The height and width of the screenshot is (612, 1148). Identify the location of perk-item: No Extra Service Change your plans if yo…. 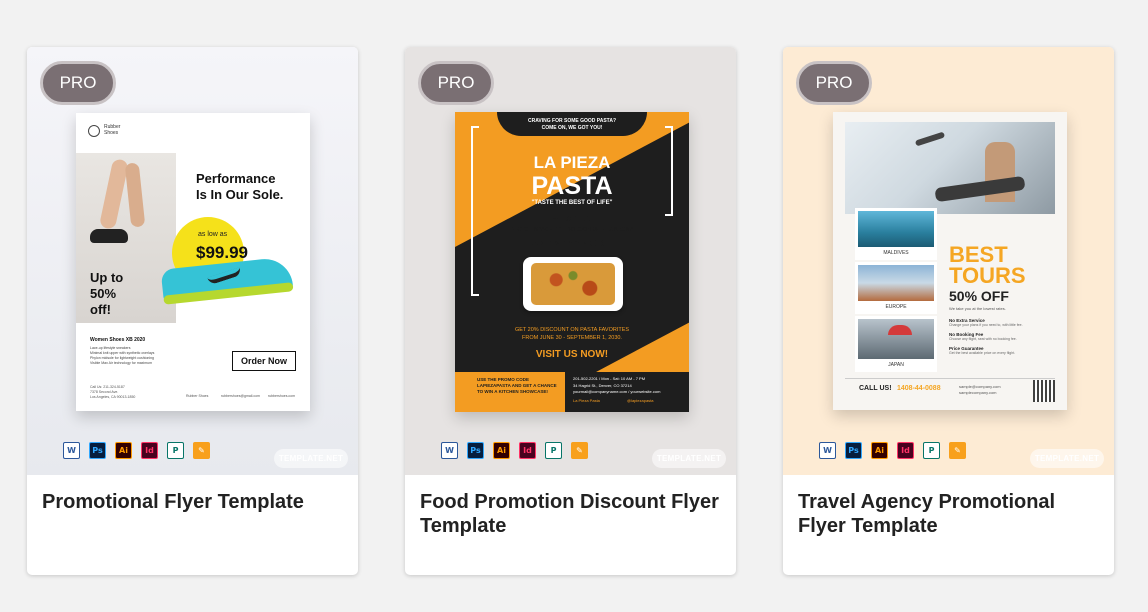
(1004, 322).